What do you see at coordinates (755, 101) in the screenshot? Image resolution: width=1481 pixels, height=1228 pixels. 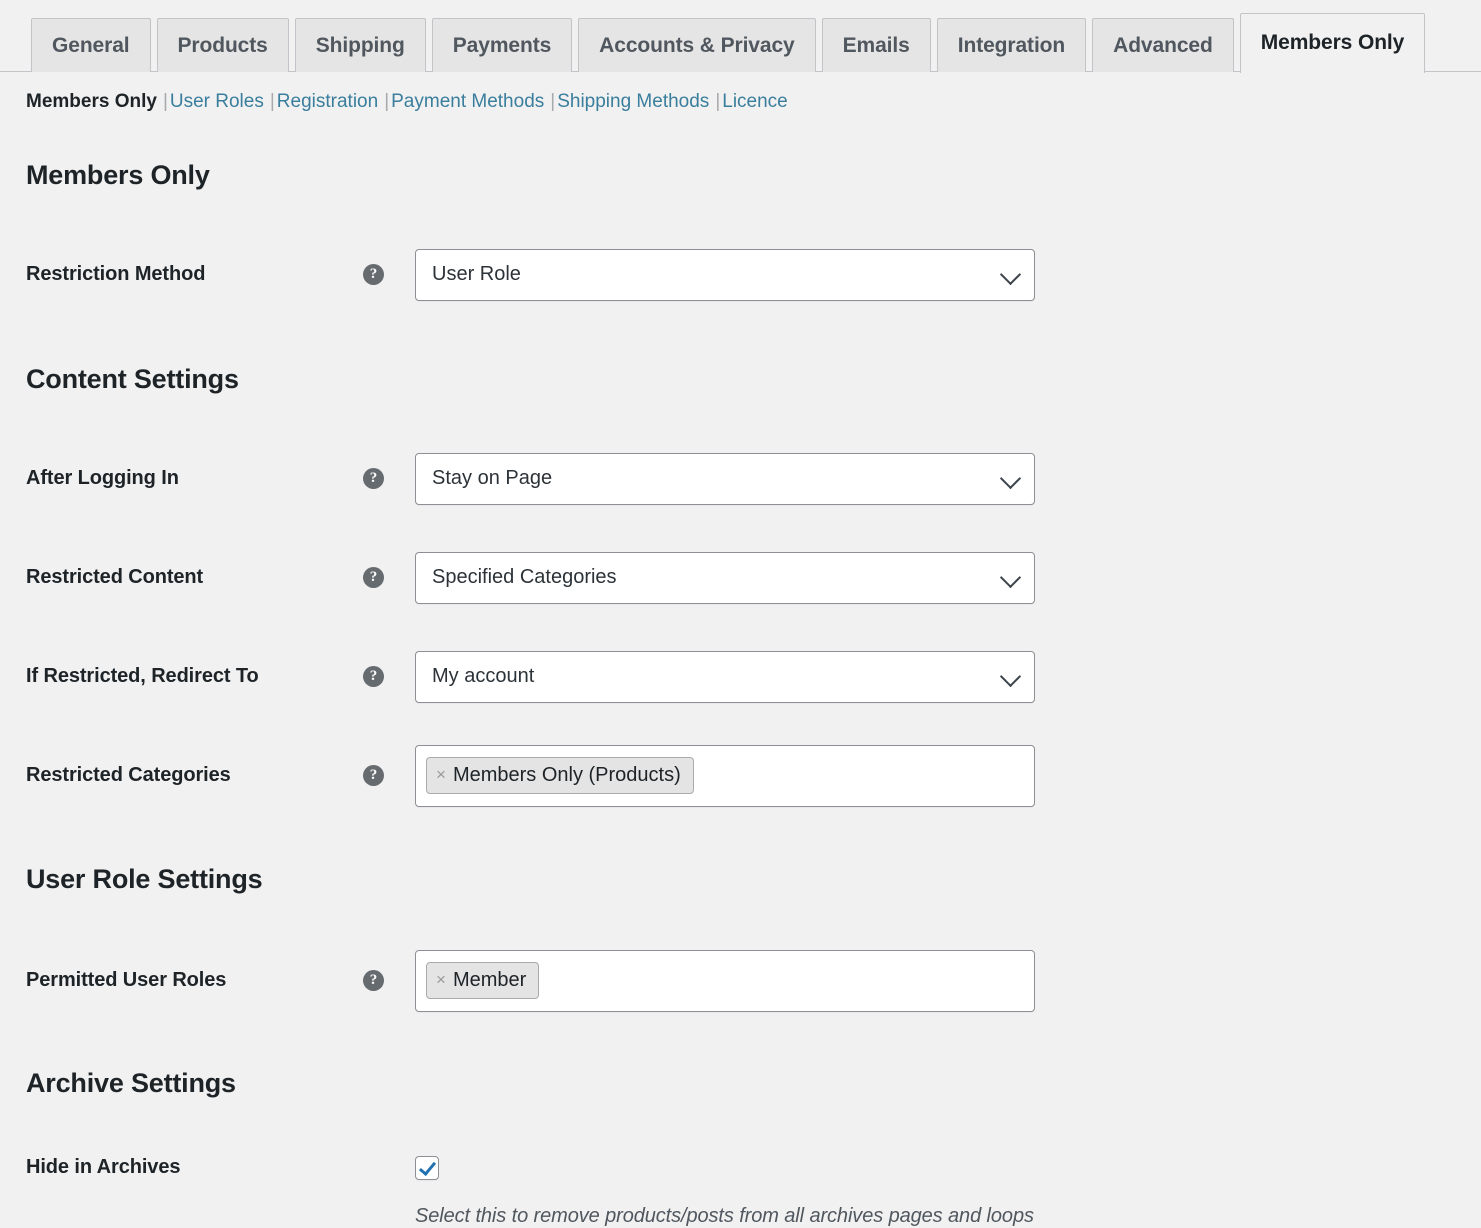 I see `subnav-link-licence: Licence` at bounding box center [755, 101].